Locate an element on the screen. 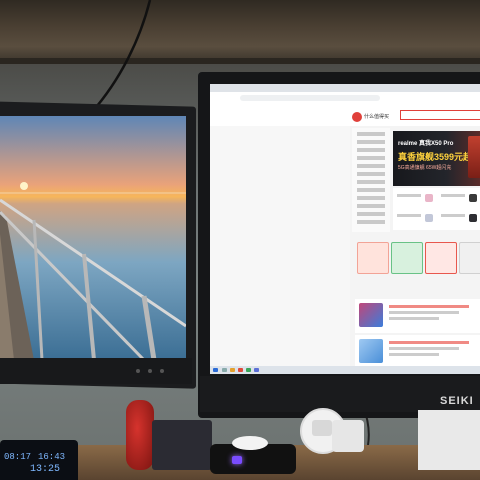 This screenshot has width=480, height=480. clock-big-digits: 13:25 is located at coordinates (45, 469).